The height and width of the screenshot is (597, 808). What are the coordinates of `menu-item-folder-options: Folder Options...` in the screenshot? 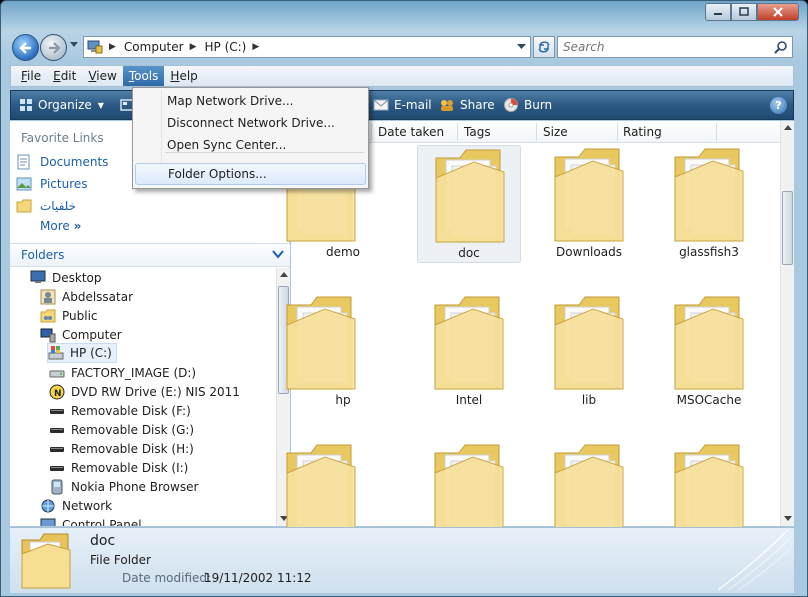 It's located at (250, 174).